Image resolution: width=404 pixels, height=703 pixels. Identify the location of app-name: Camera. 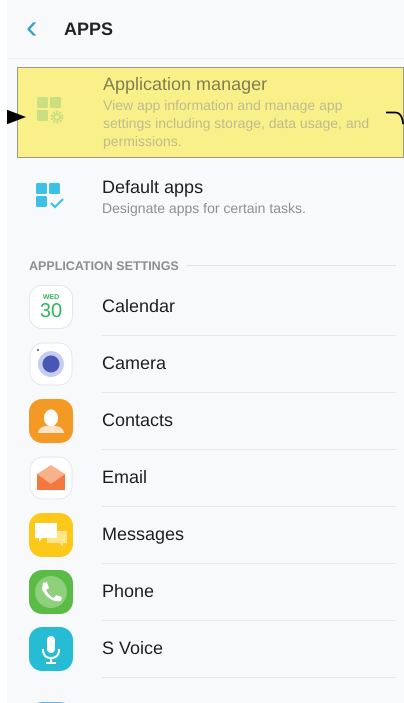
(249, 364).